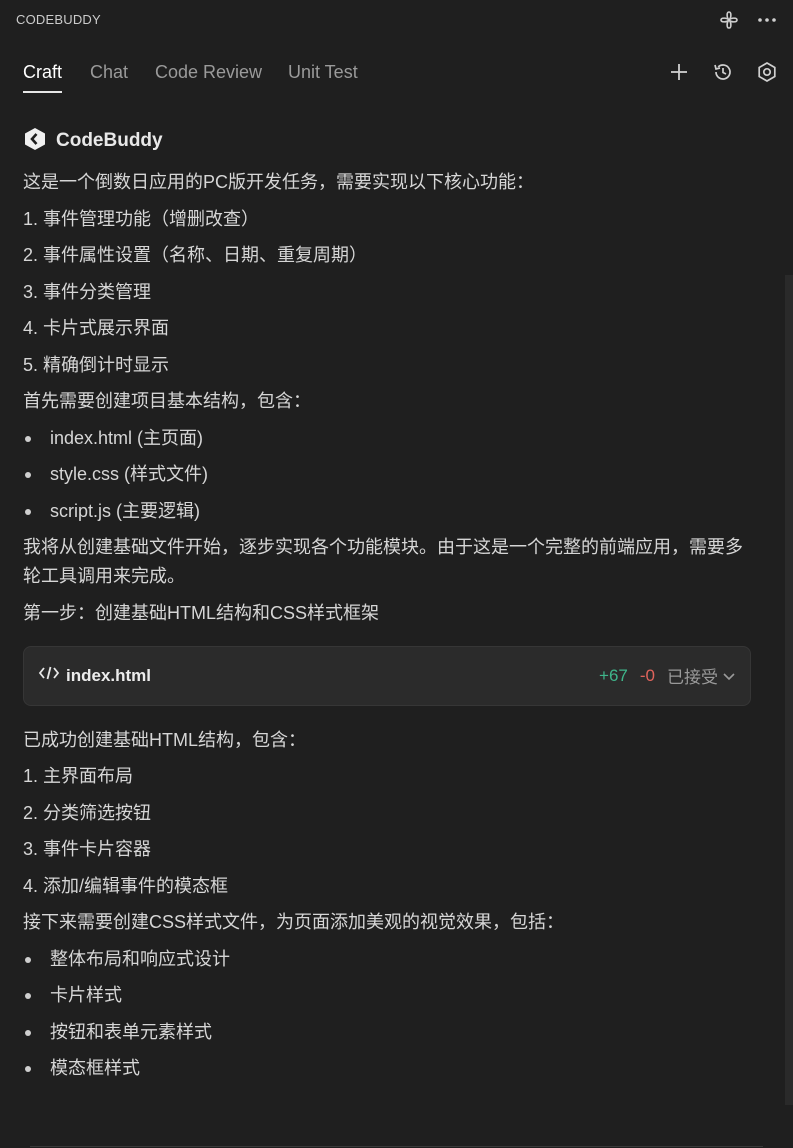 Image resolution: width=793 pixels, height=1148 pixels. What do you see at coordinates (679, 72) in the screenshot?
I see `plus-icon` at bounding box center [679, 72].